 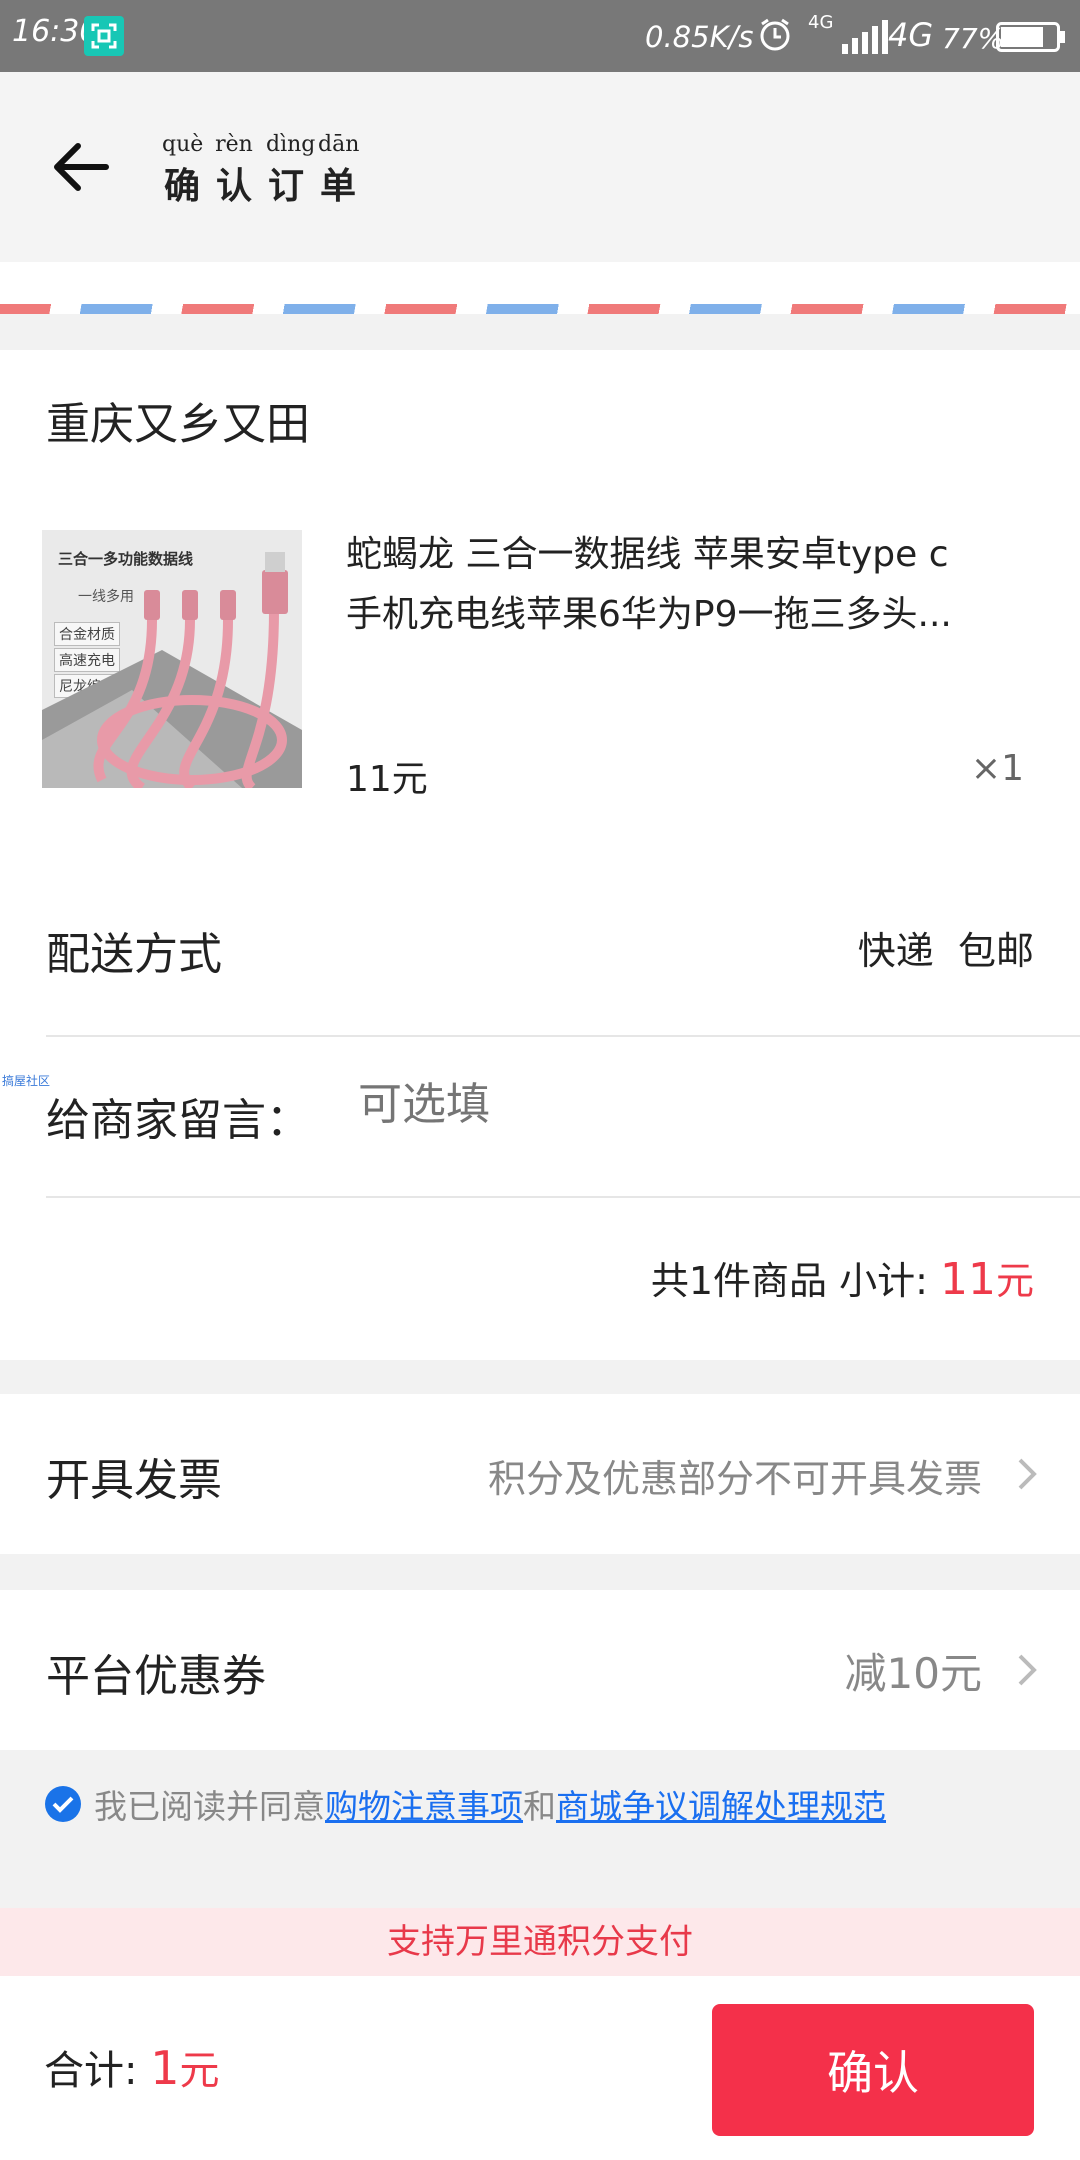 What do you see at coordinates (821, 22) in the screenshot?
I see `data-network-small: 4G` at bounding box center [821, 22].